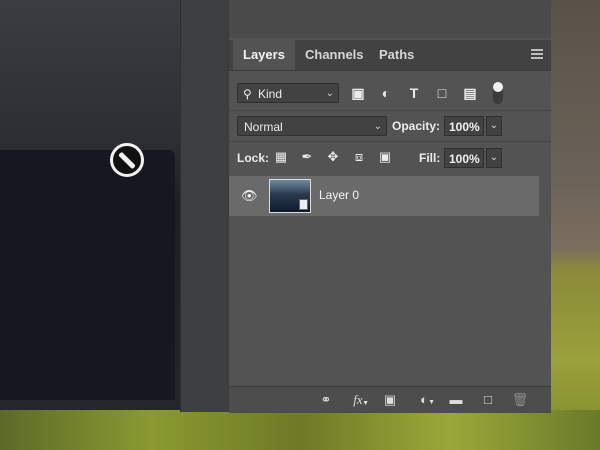 Image resolution: width=600 pixels, height=450 pixels. Describe the element at coordinates (385, 157) in the screenshot. I see `lock-all-icon: ▣` at that location.